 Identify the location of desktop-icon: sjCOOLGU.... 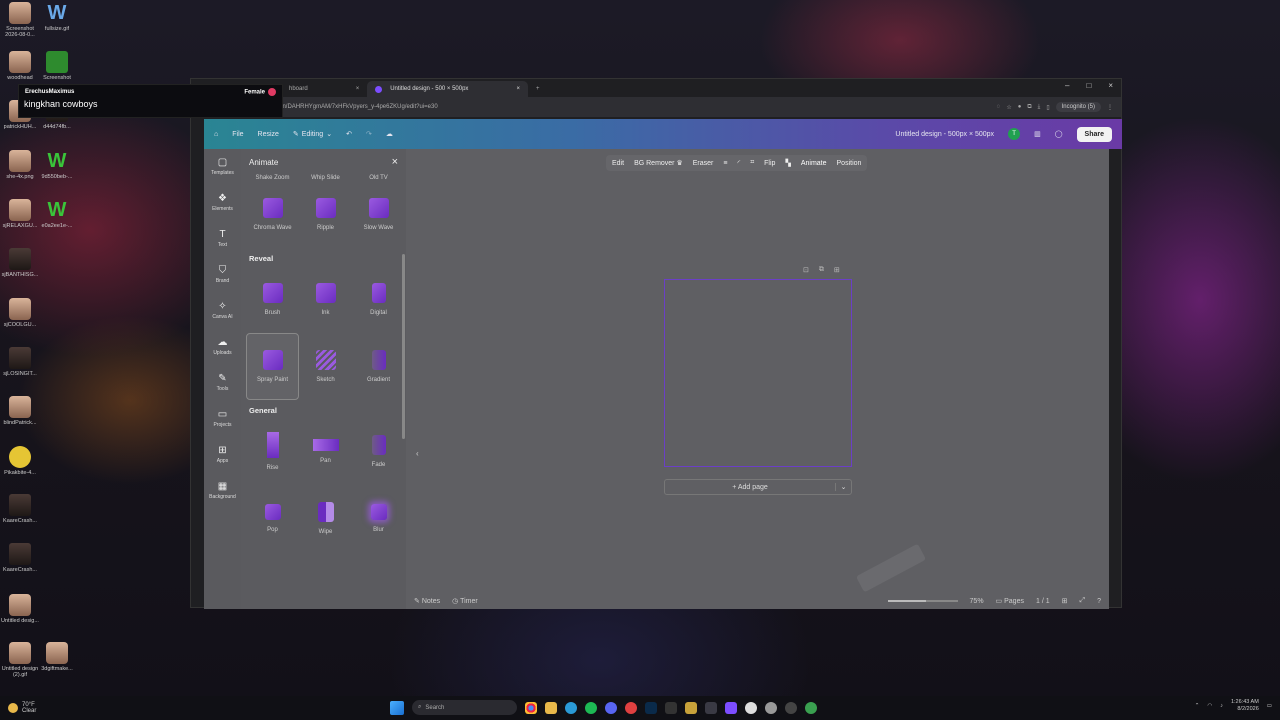
(20, 313).